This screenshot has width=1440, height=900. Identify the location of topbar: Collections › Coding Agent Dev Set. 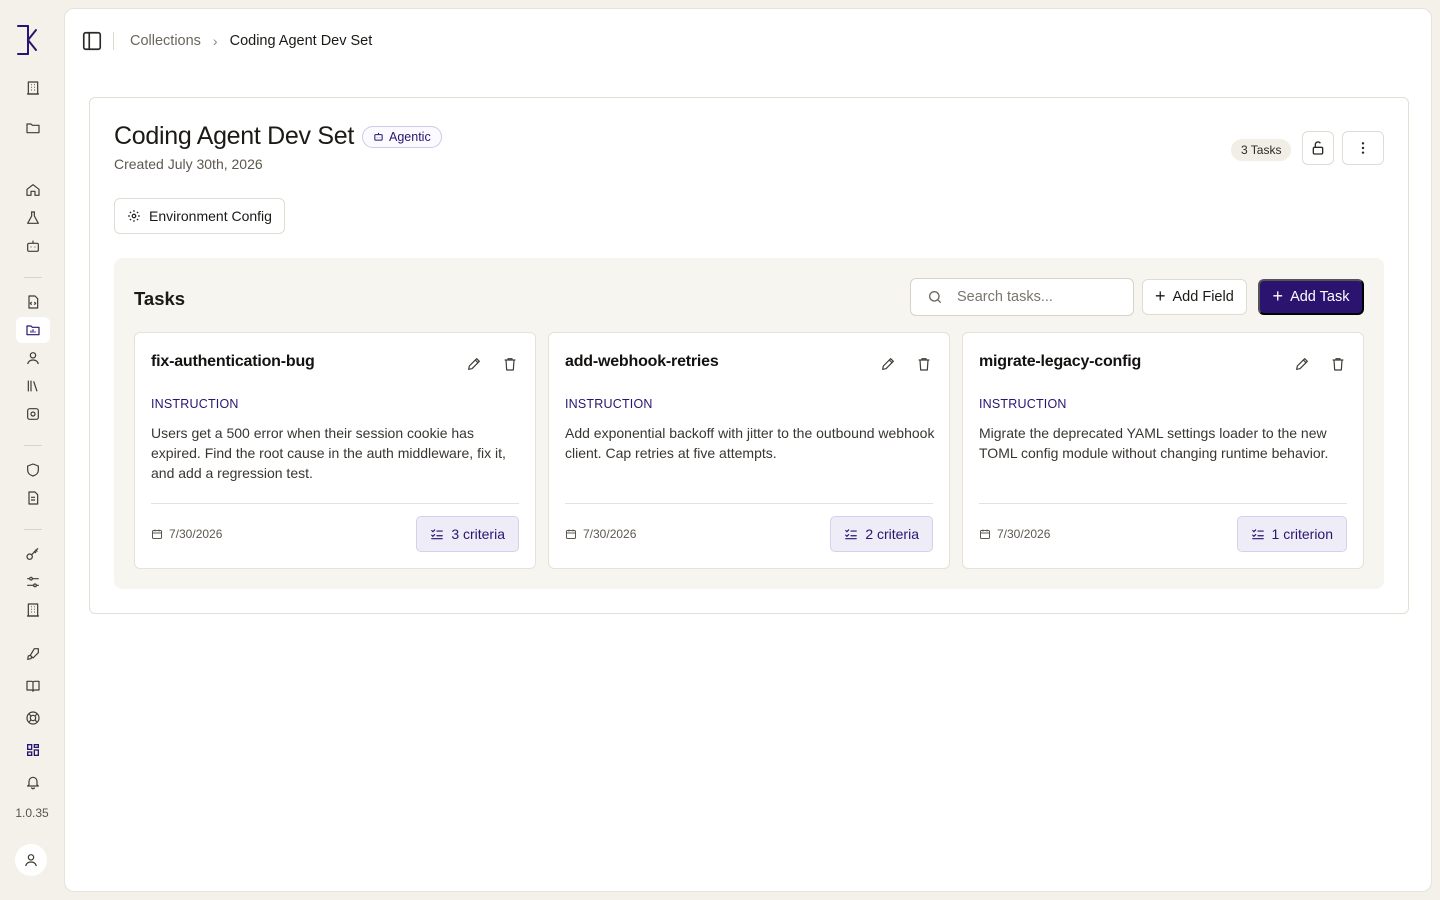
(226, 41).